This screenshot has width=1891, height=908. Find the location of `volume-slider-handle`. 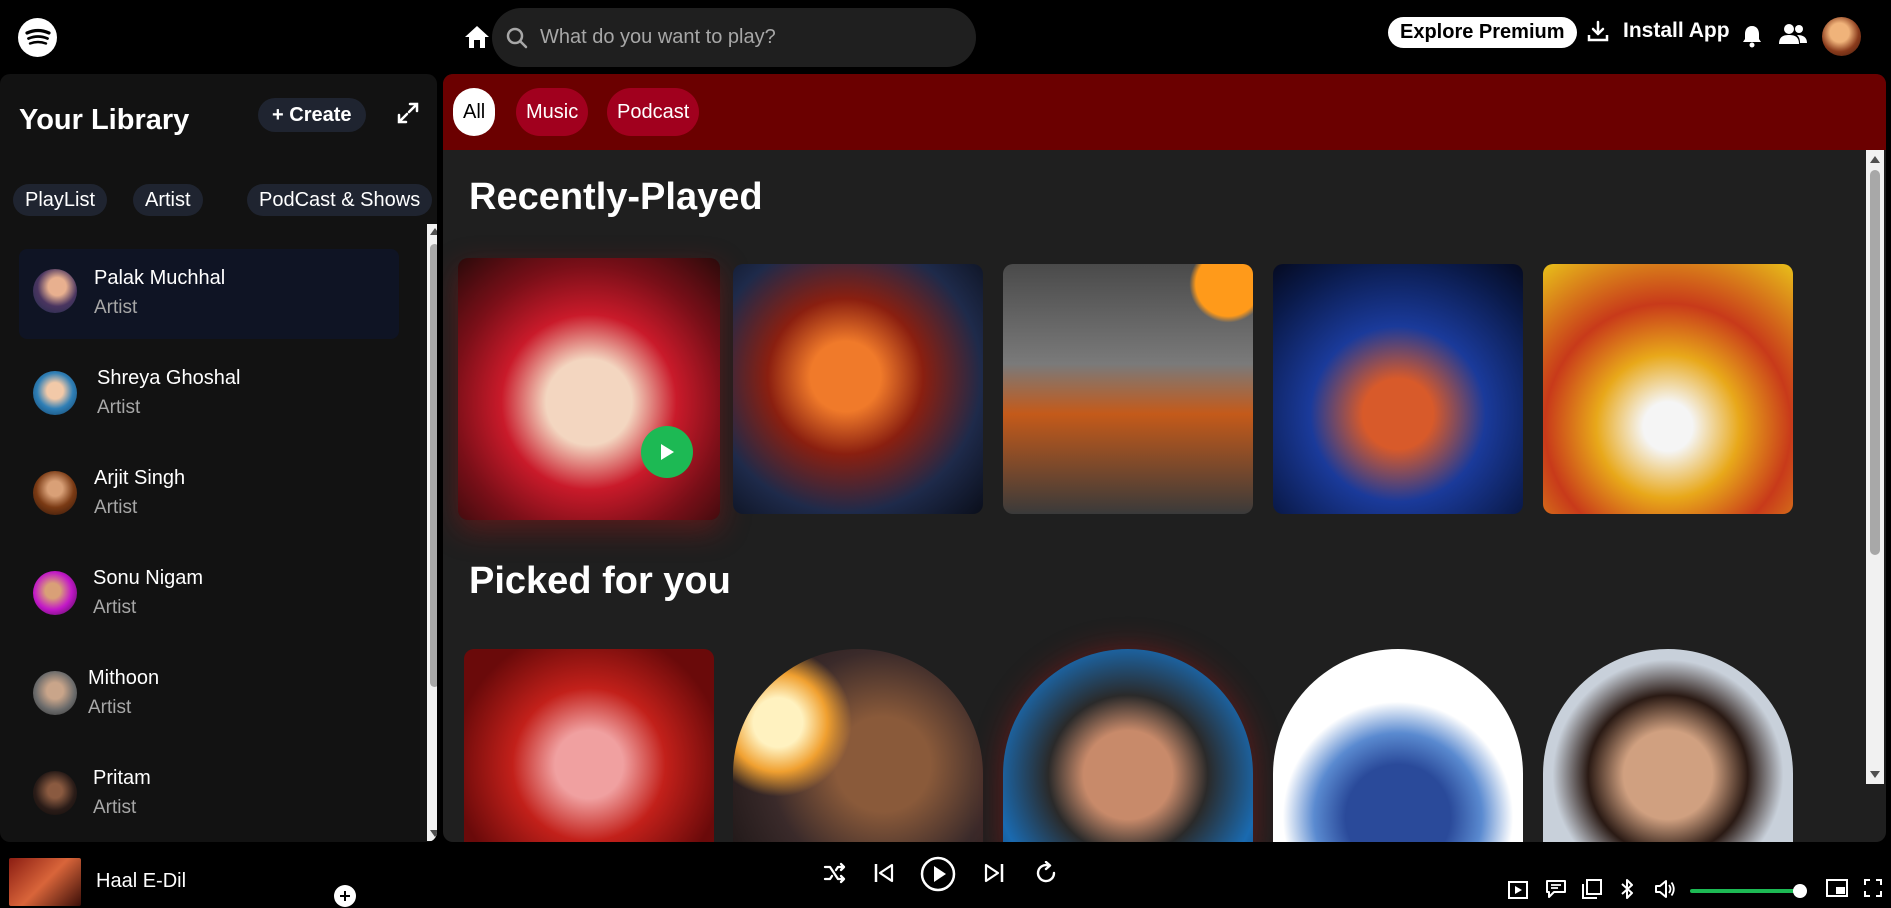

volume-slider-handle is located at coordinates (1800, 891).